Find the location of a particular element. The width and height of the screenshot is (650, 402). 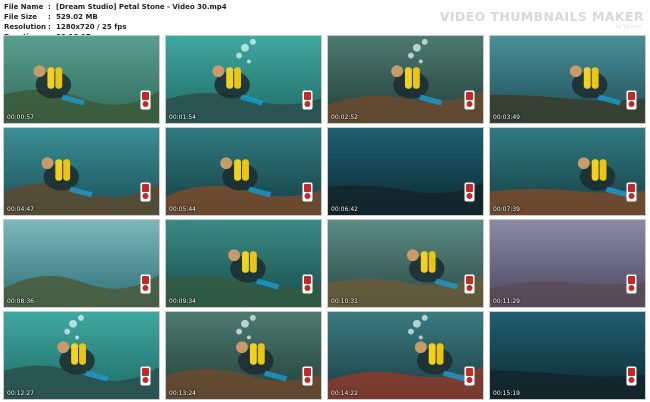

file-size-value: 529.02 MB is located at coordinates (77, 17).